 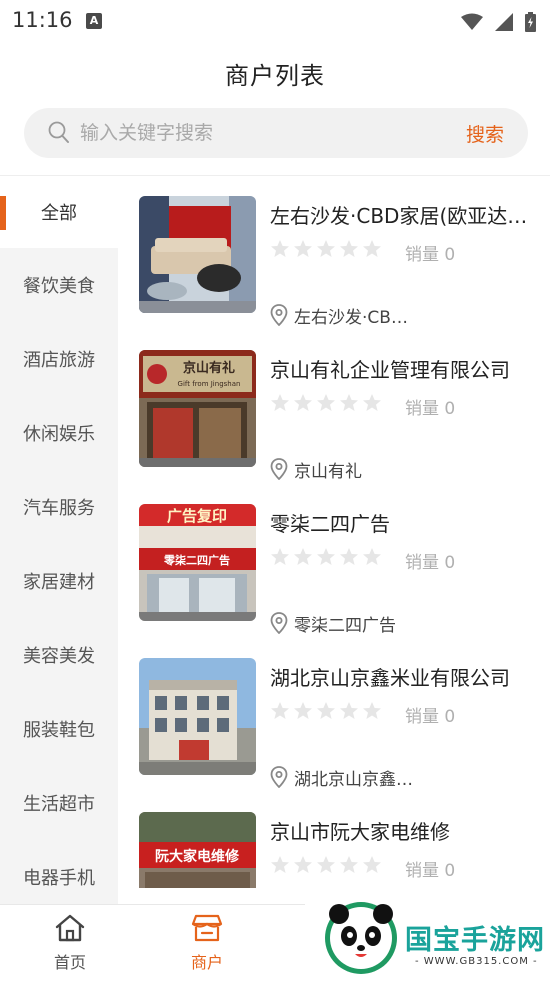 I want to click on search-button: 搜索, so click(x=485, y=133).